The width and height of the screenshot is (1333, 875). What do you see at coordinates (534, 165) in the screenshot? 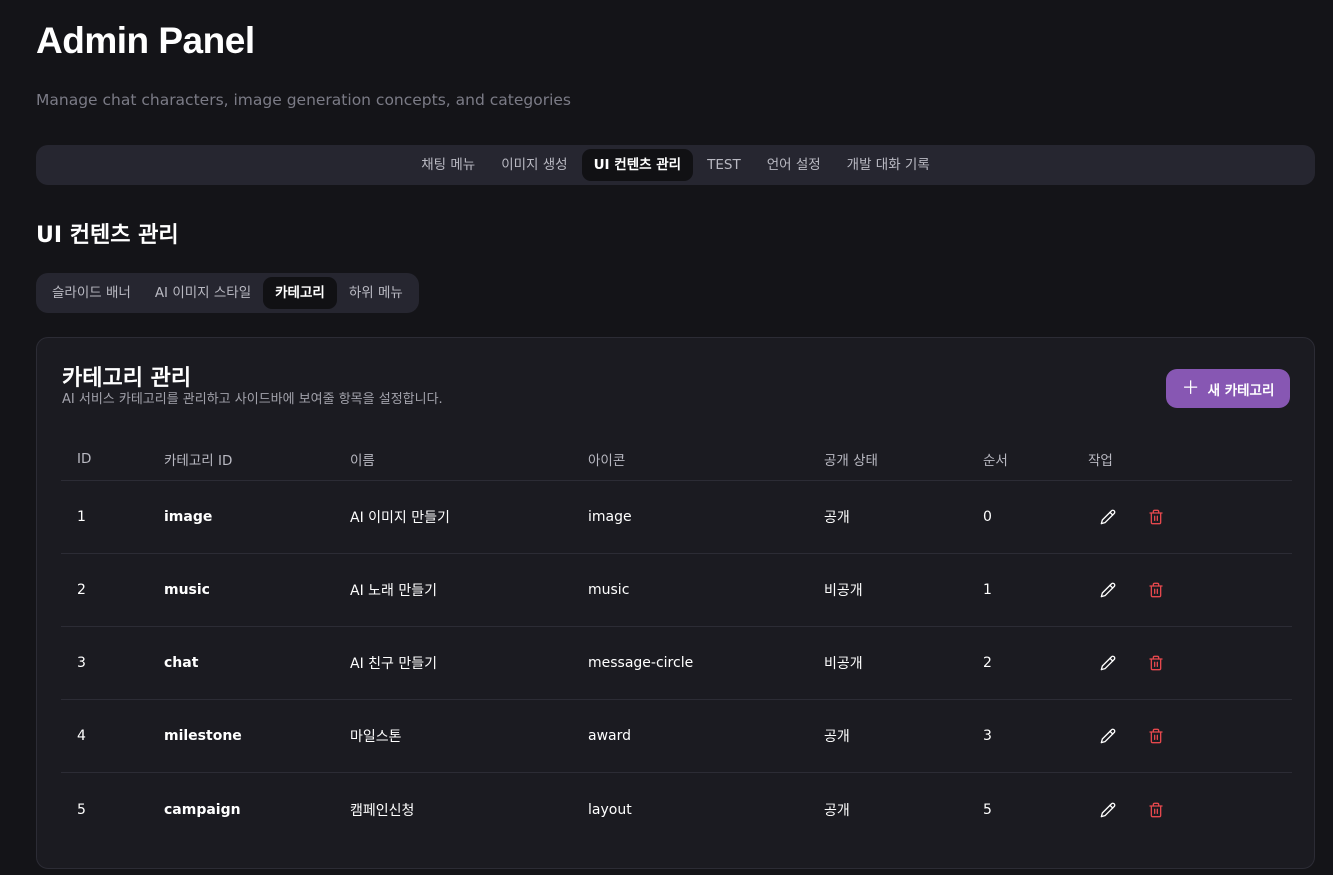
I see `tab-image-generation: 이미지 생성` at bounding box center [534, 165].